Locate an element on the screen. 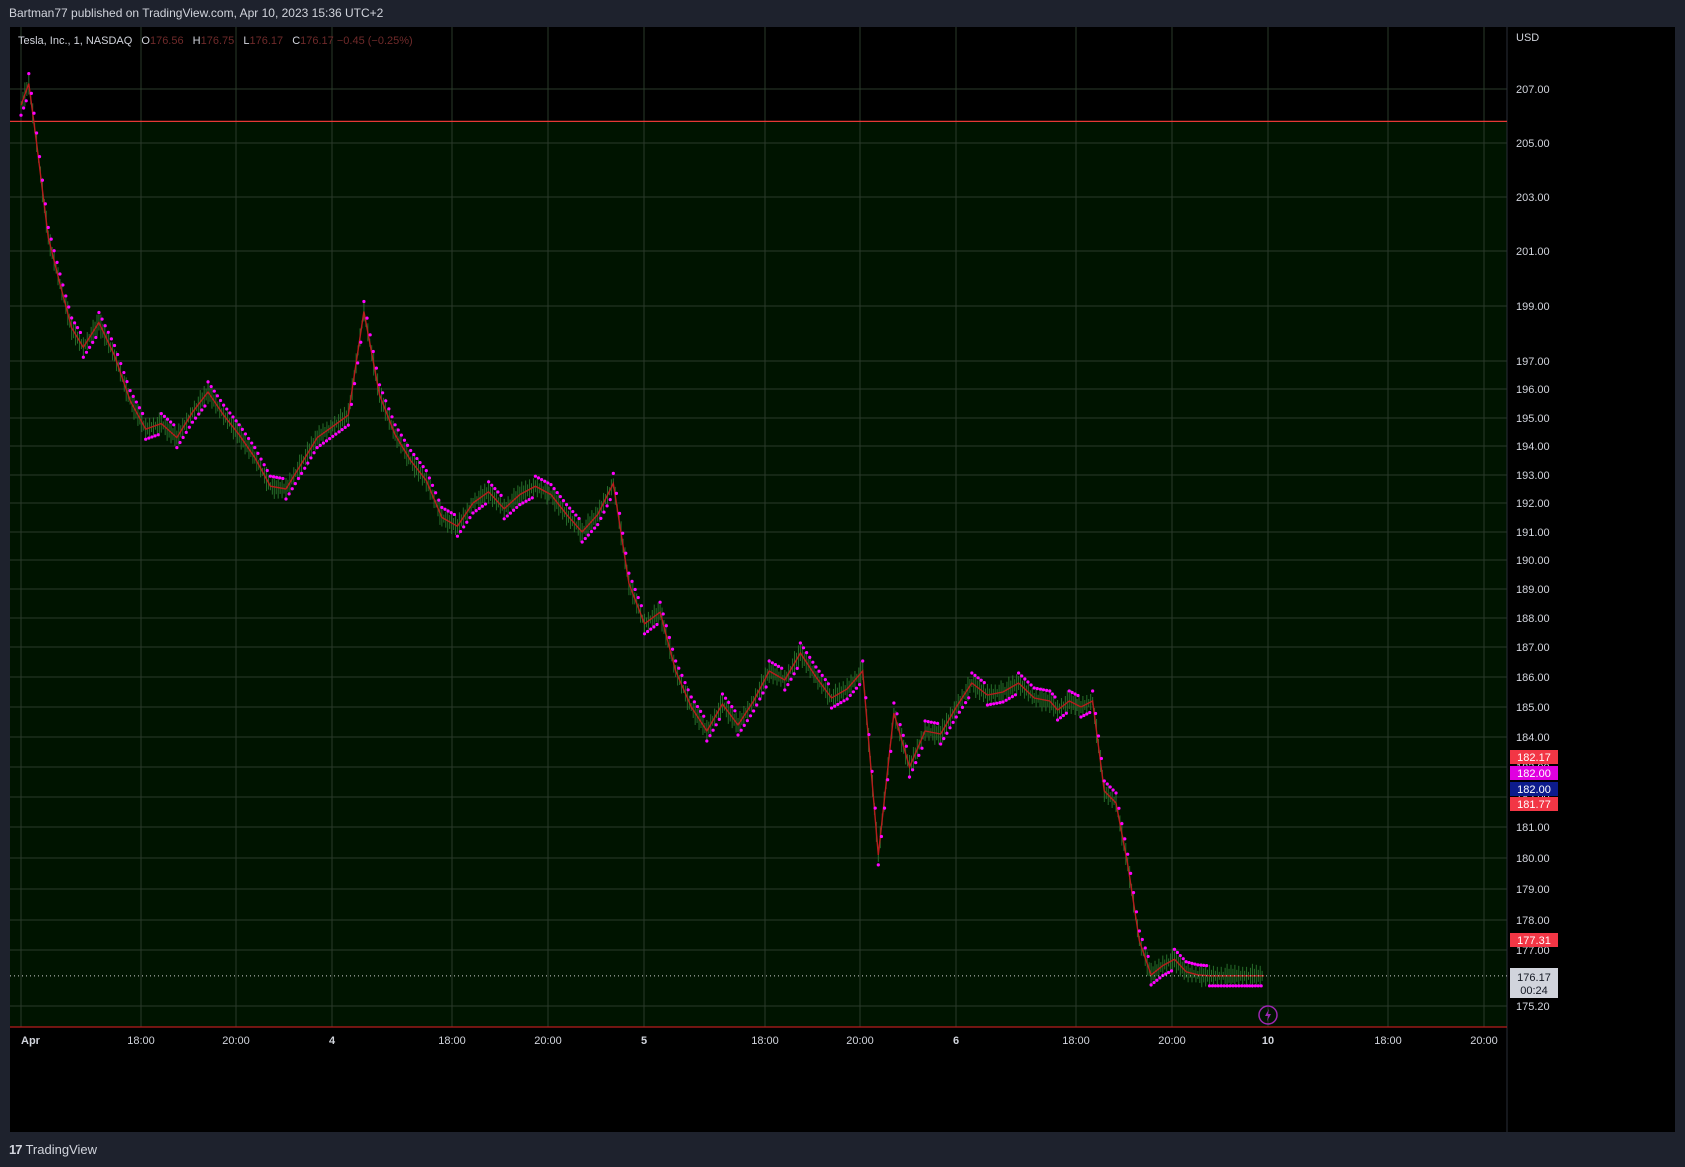  y-tick-label: 195.00 is located at coordinates (1533, 419).